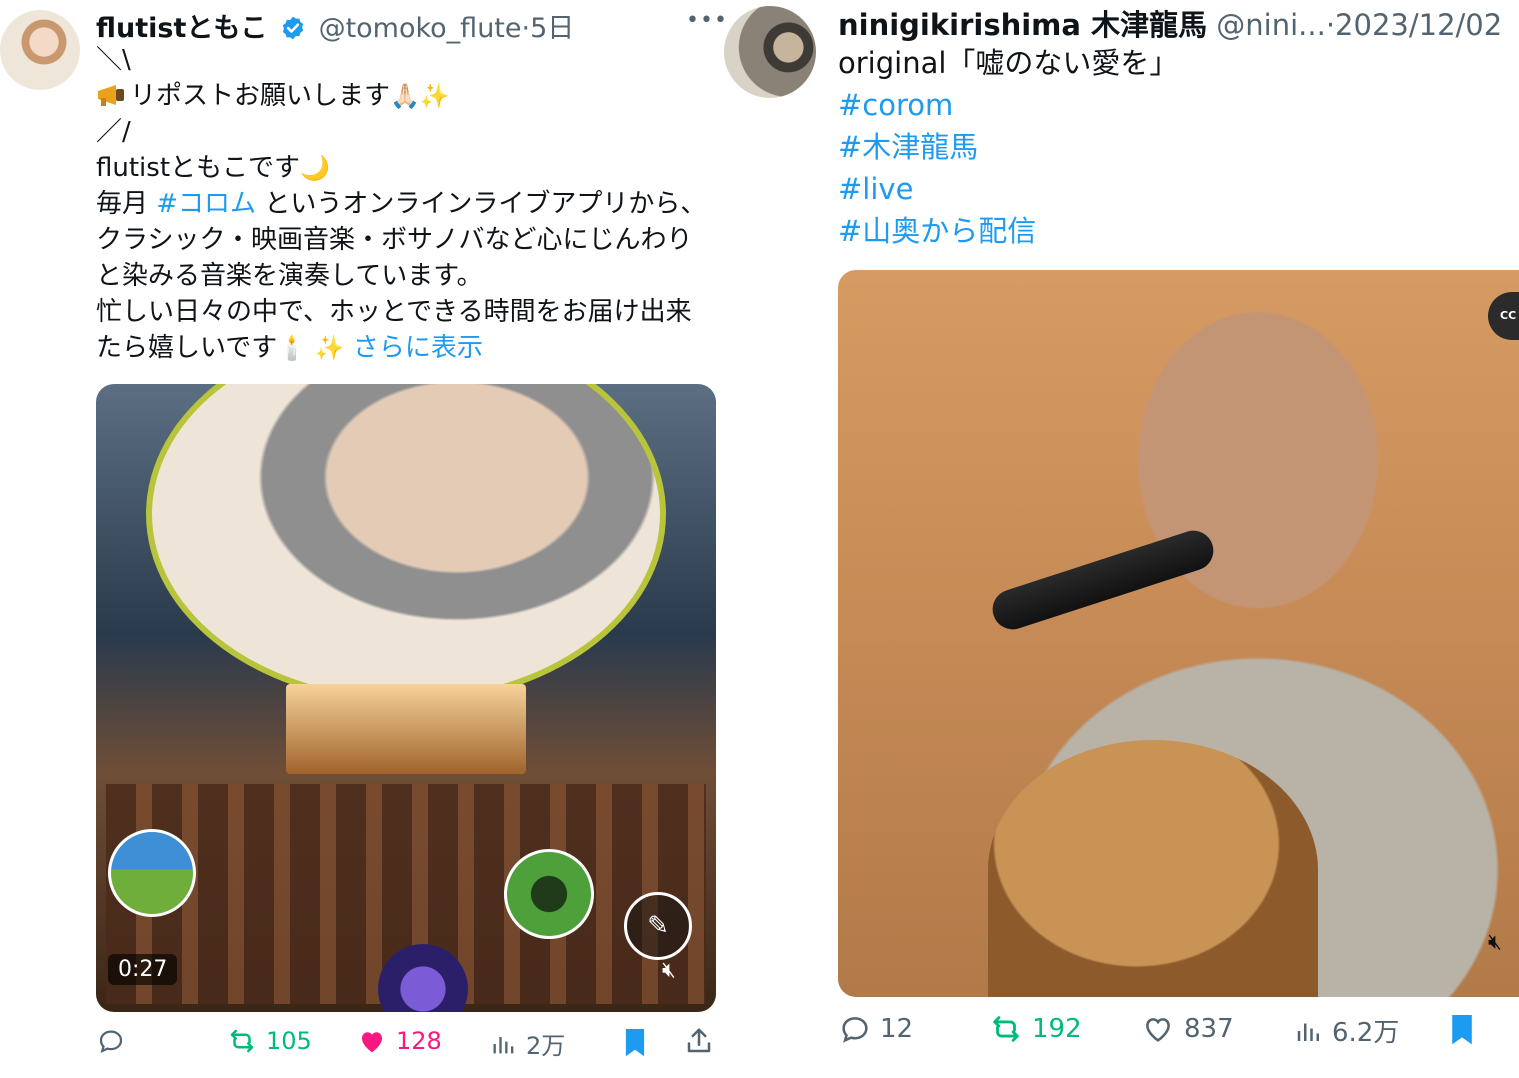 This screenshot has height=1078, width=1519. What do you see at coordinates (552, 28) in the screenshot?
I see `timestamp: 5日` at bounding box center [552, 28].